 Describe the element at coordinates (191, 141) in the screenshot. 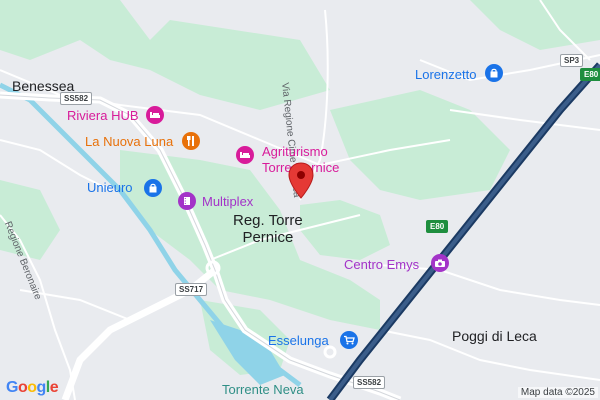

I see `restaurant-icon` at that location.